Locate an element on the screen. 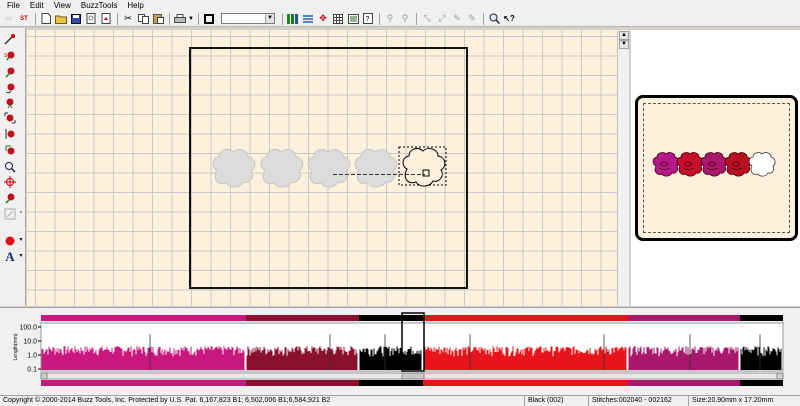 The width and height of the screenshot is (800, 406). scroll-up-button: ▲ is located at coordinates (624, 35).